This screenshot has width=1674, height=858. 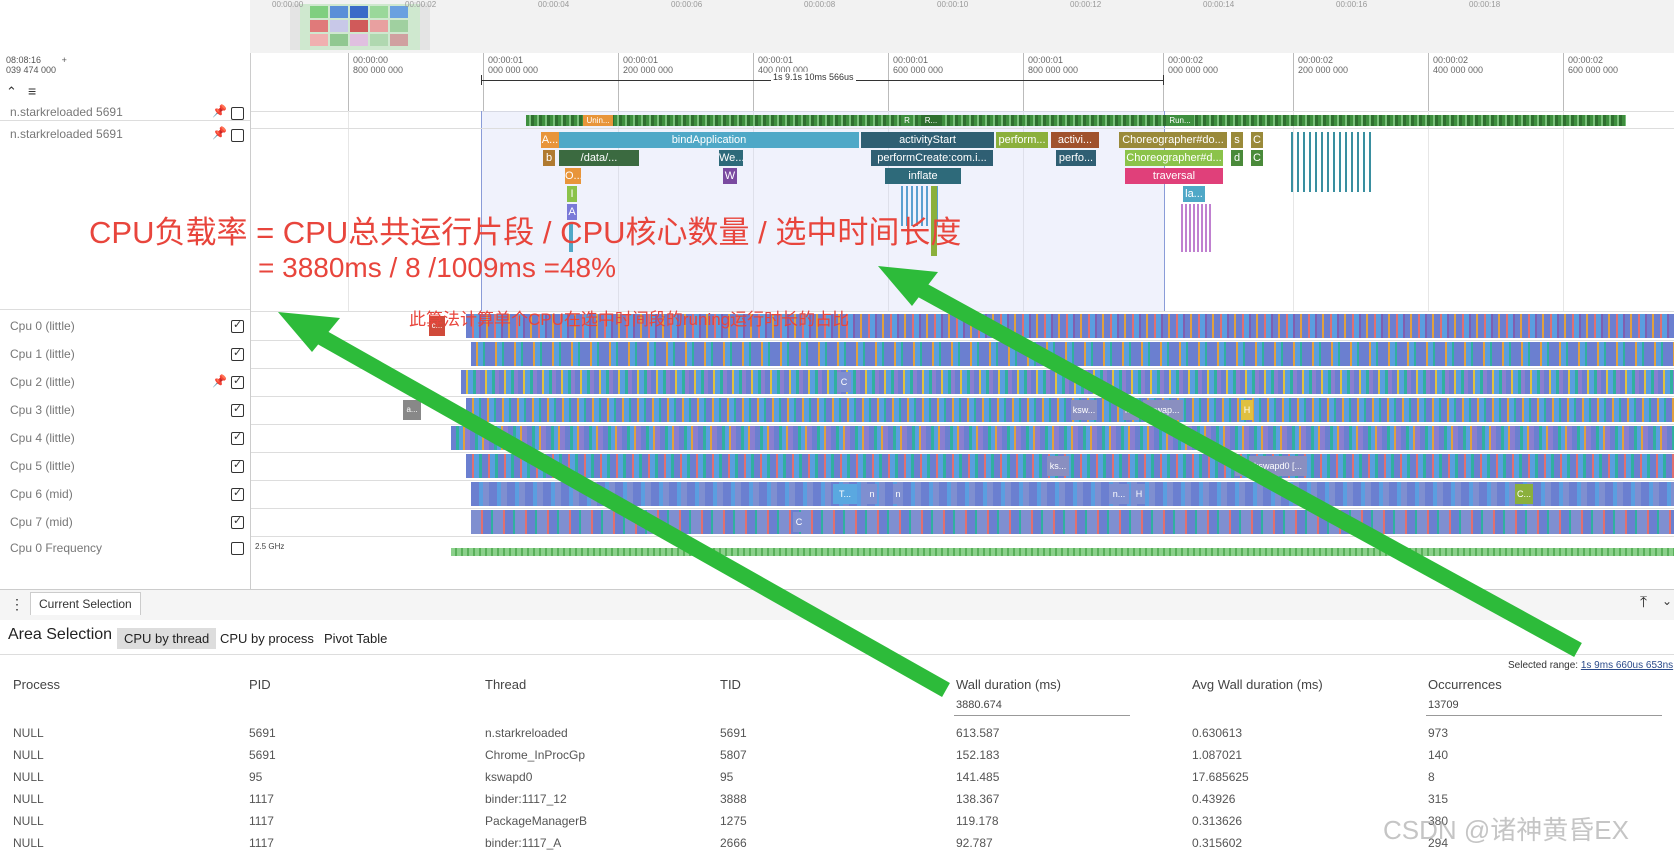 I want to click on watermark: CSDN @诸神黄昏EX, so click(x=1506, y=830).